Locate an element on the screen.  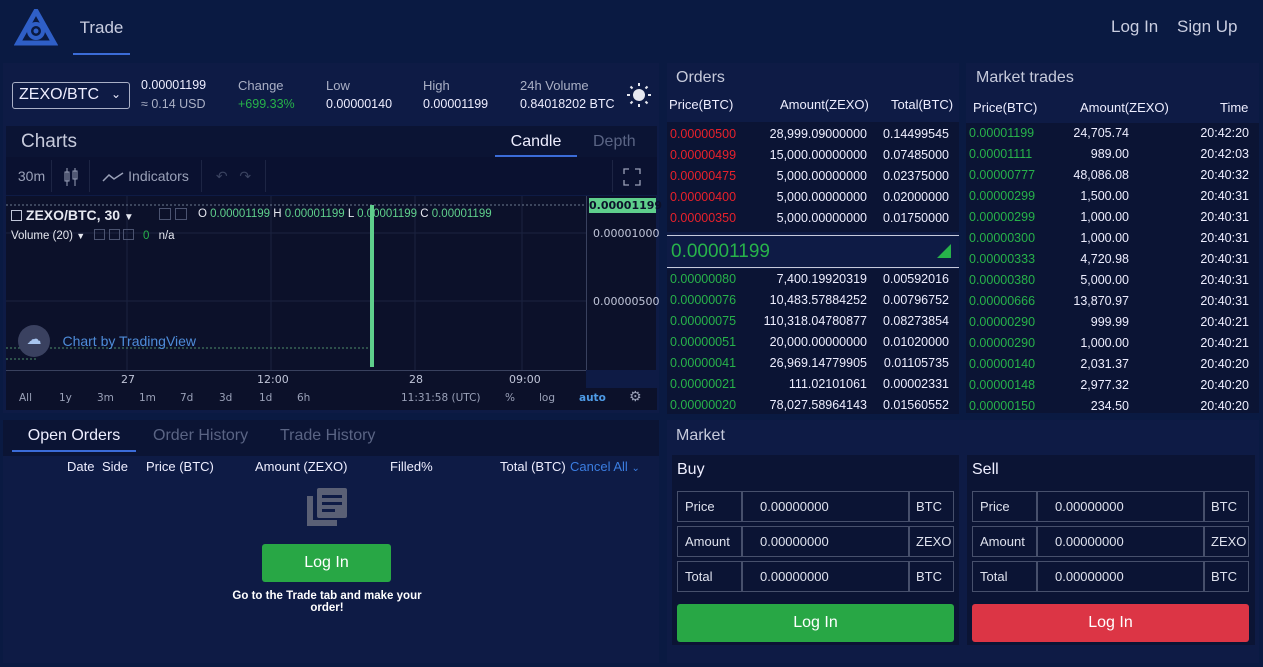
ask-total: 0.01750000 is located at coordinates (915, 218).